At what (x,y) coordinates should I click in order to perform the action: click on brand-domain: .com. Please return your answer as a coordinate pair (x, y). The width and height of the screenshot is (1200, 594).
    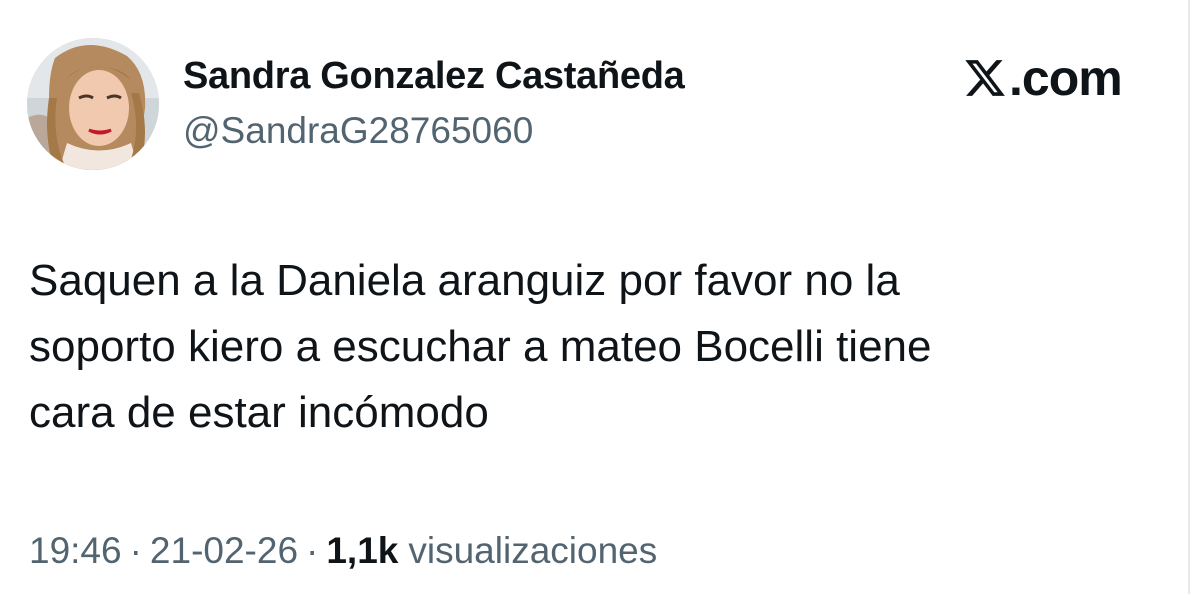
    Looking at the image, I should click on (1066, 78).